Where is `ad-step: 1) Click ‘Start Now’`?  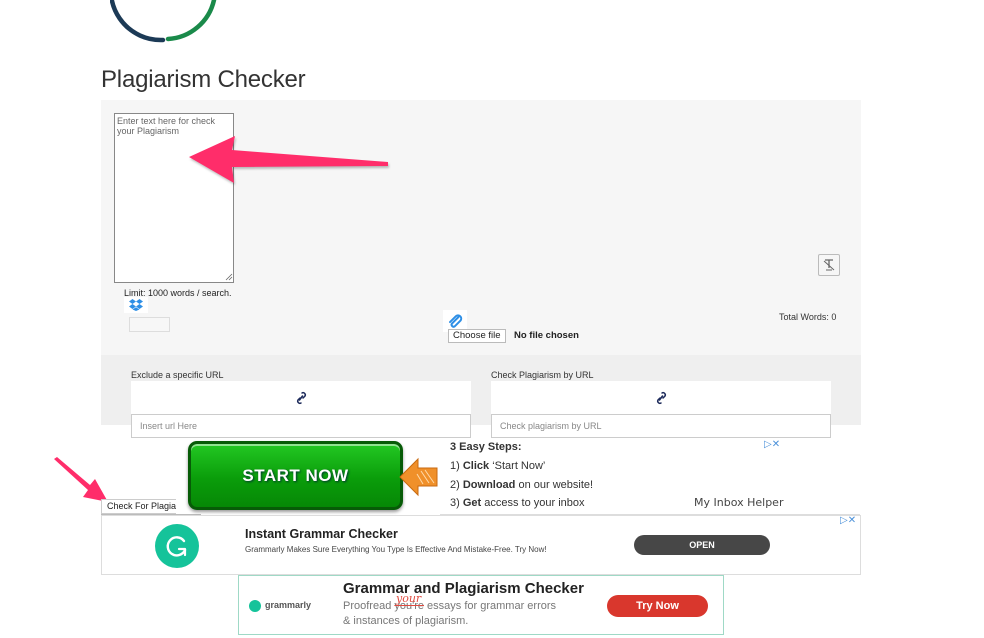
ad-step: 1) Click ‘Start Now’ is located at coordinates (497, 466).